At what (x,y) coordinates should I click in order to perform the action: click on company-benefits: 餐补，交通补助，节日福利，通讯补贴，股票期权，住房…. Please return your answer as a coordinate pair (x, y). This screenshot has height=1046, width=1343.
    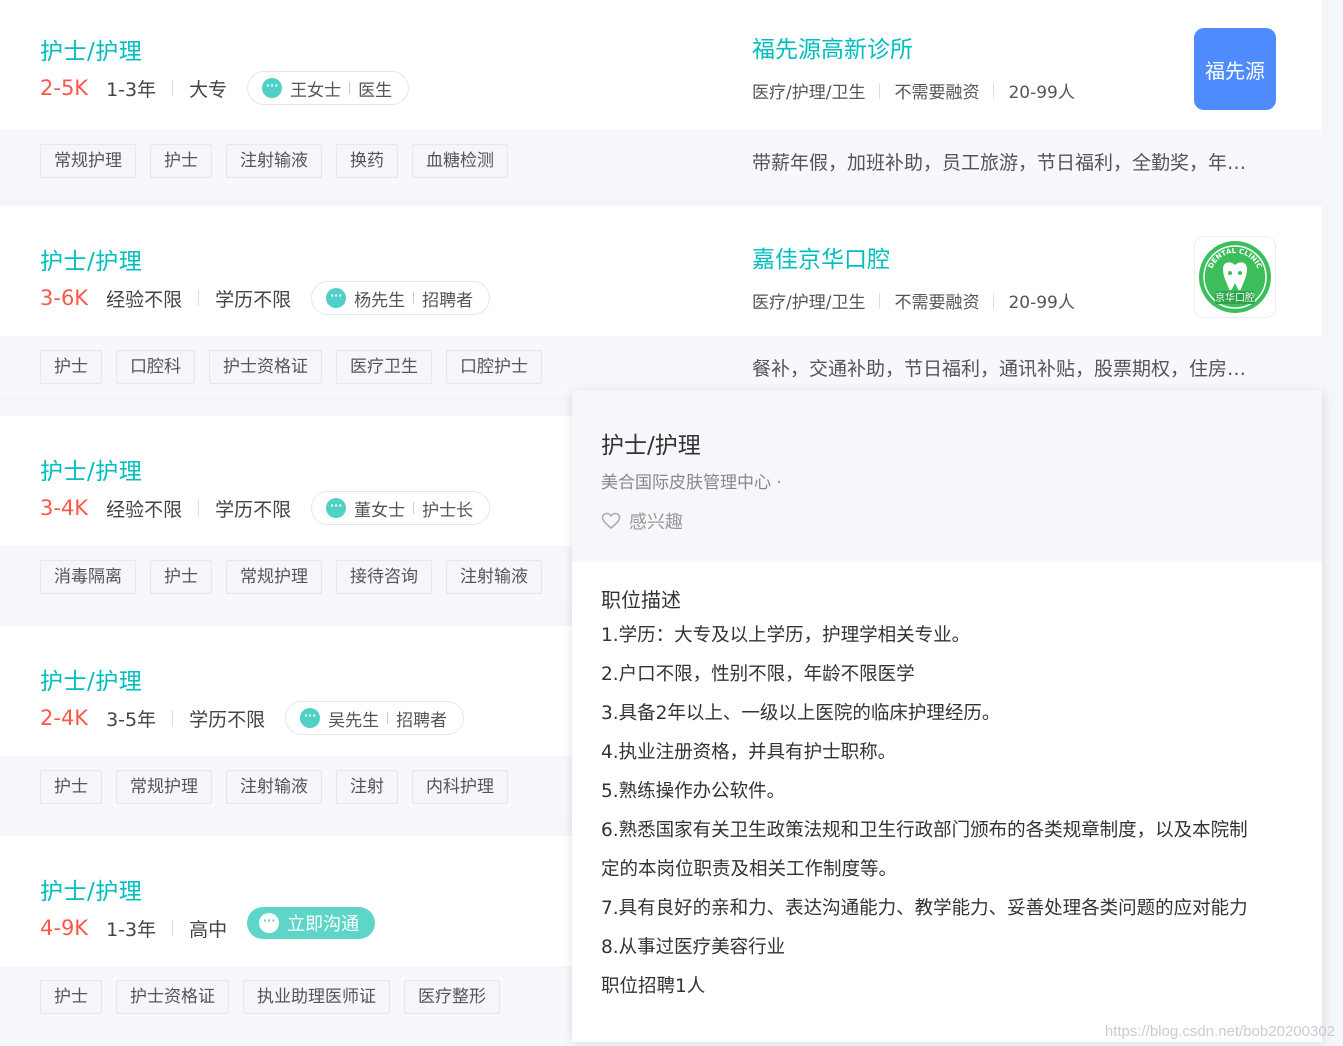
    Looking at the image, I should click on (999, 369).